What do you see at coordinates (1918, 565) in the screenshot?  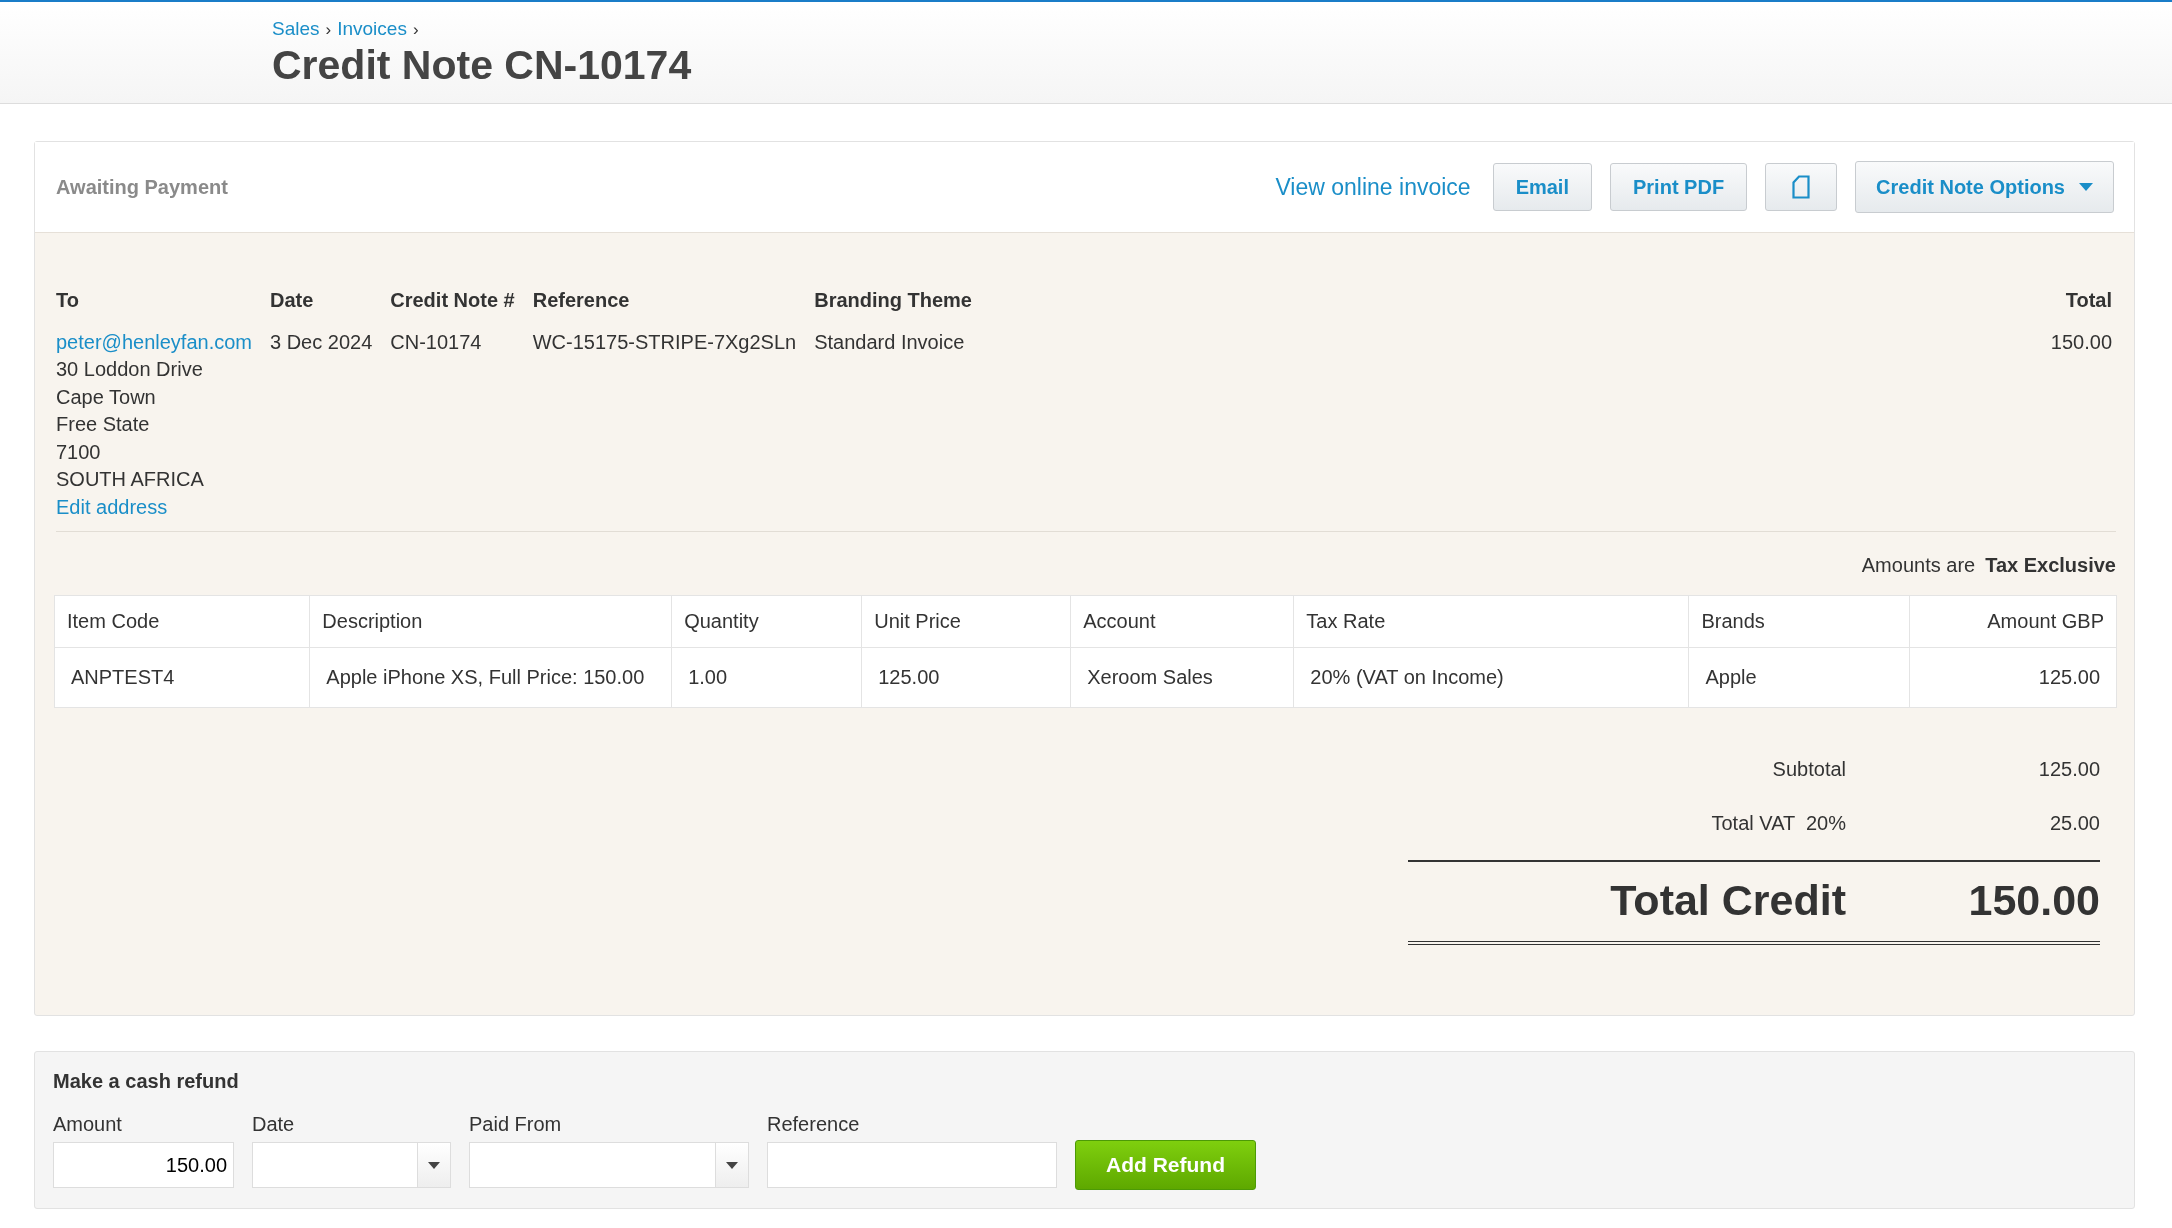 I see `amounts-label: Amounts are` at bounding box center [1918, 565].